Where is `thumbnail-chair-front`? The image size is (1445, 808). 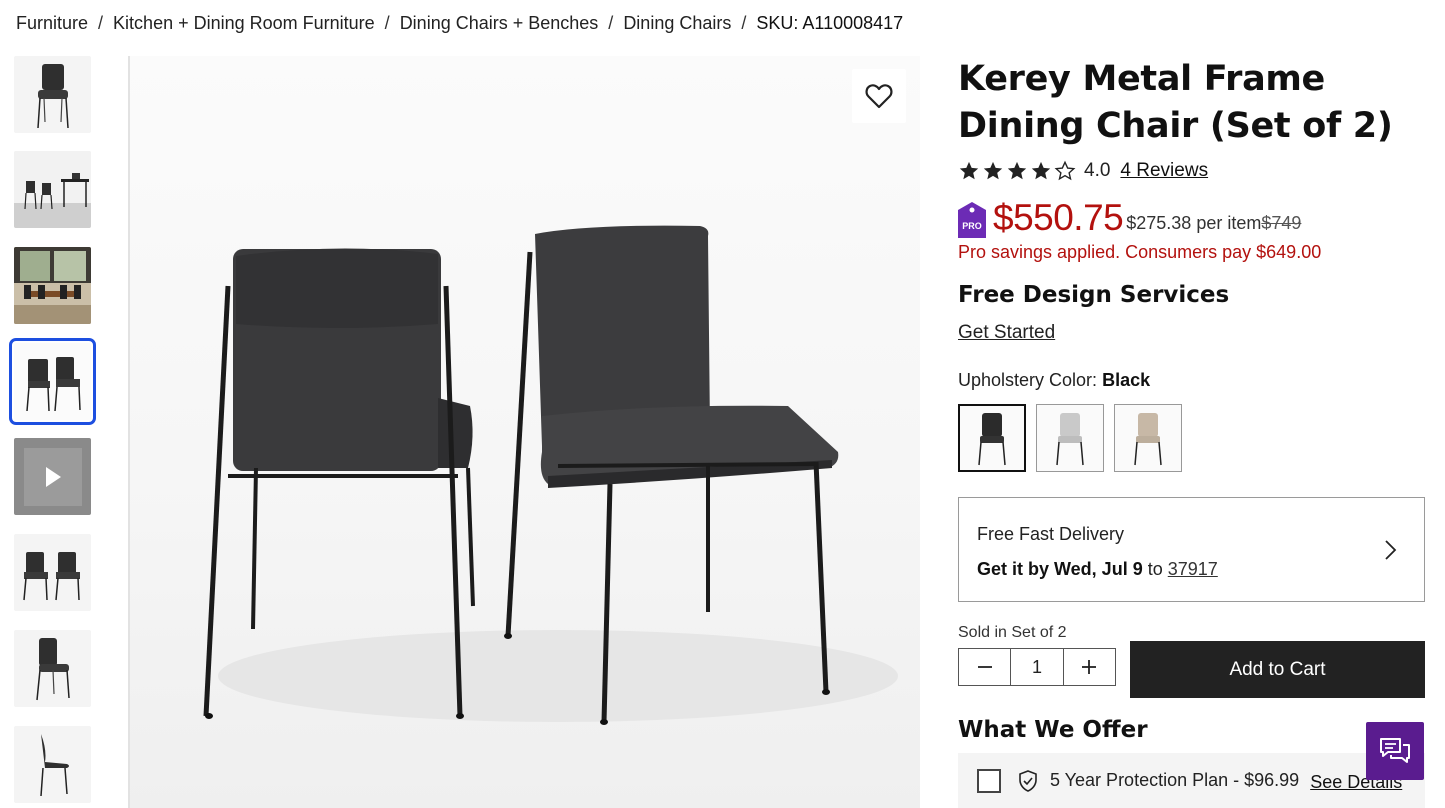
thumbnail-chair-front is located at coordinates (52, 94).